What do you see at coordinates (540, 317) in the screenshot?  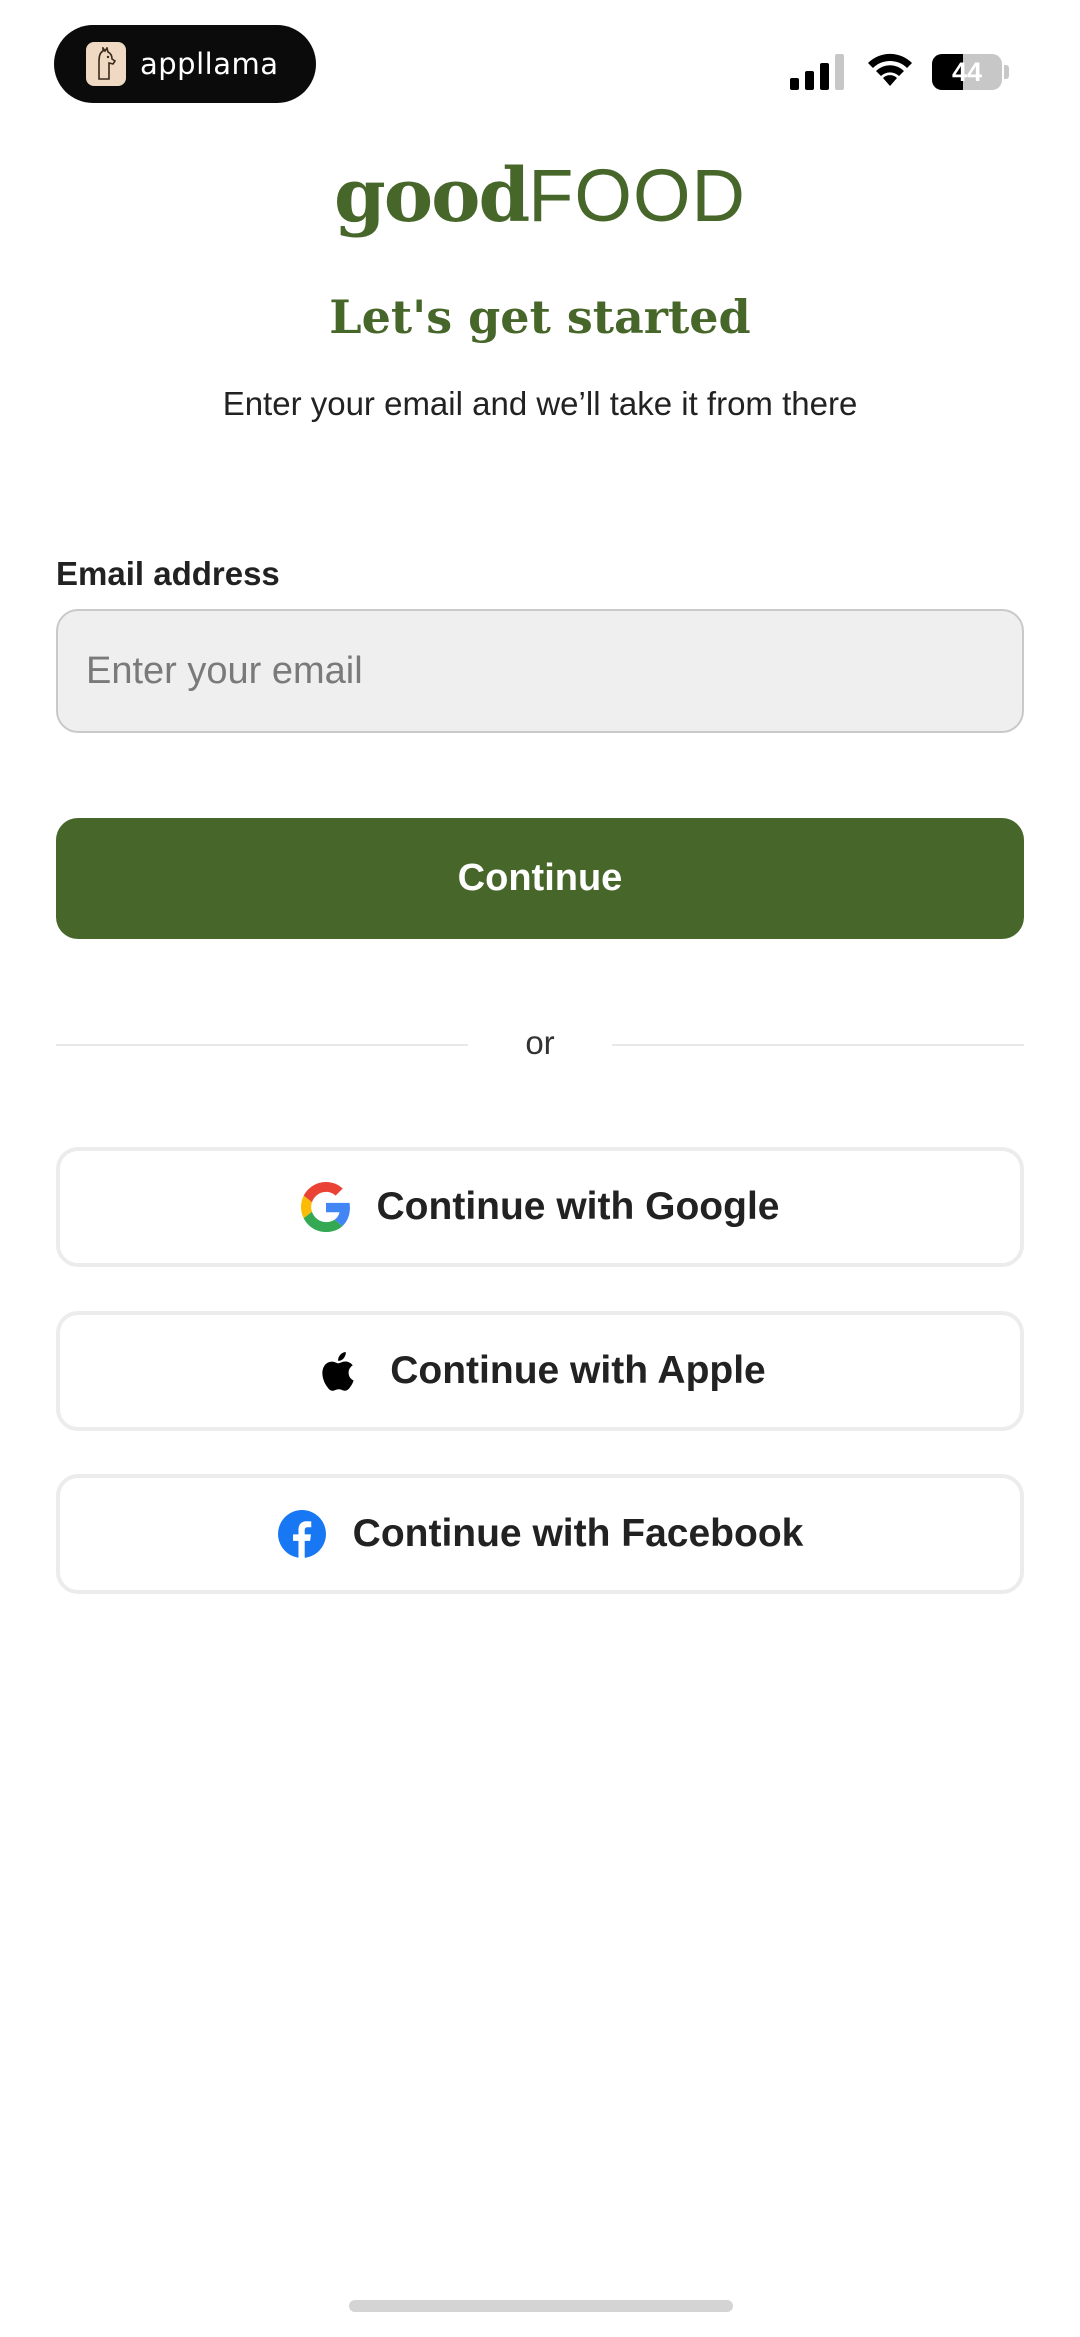 I see `page-title: Let's get started` at bounding box center [540, 317].